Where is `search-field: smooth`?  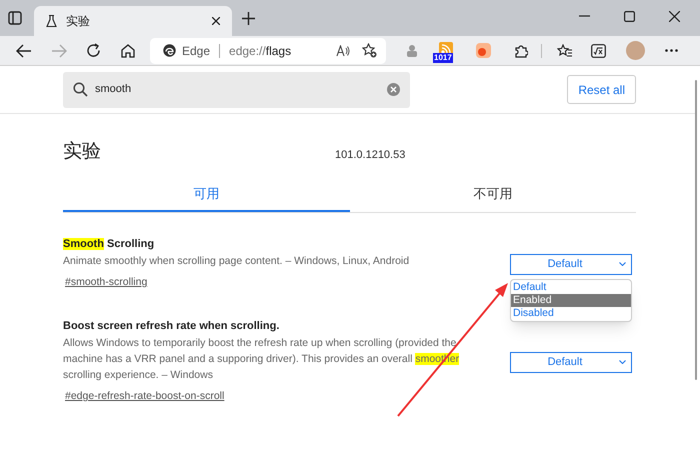
search-field: smooth is located at coordinates (236, 90).